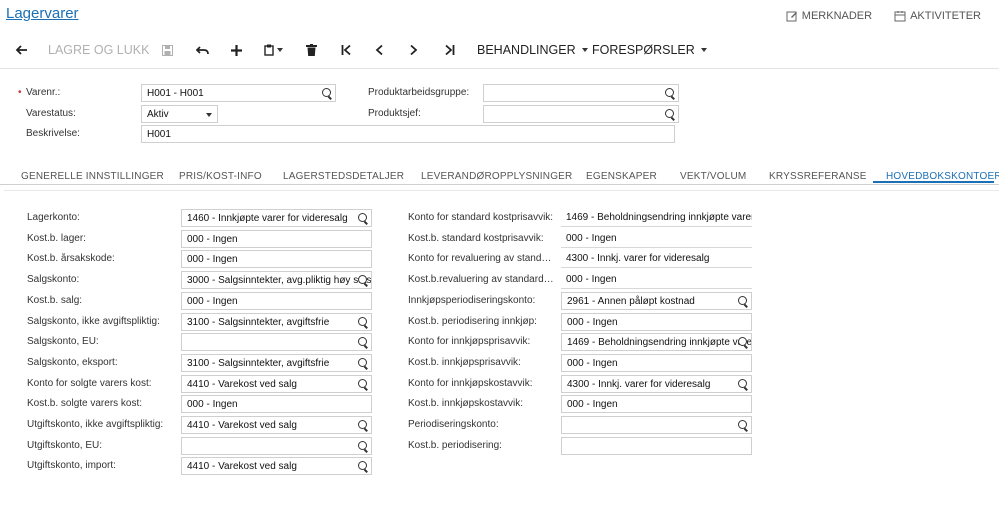  What do you see at coordinates (581, 93) in the screenshot?
I see `work-group-field` at bounding box center [581, 93].